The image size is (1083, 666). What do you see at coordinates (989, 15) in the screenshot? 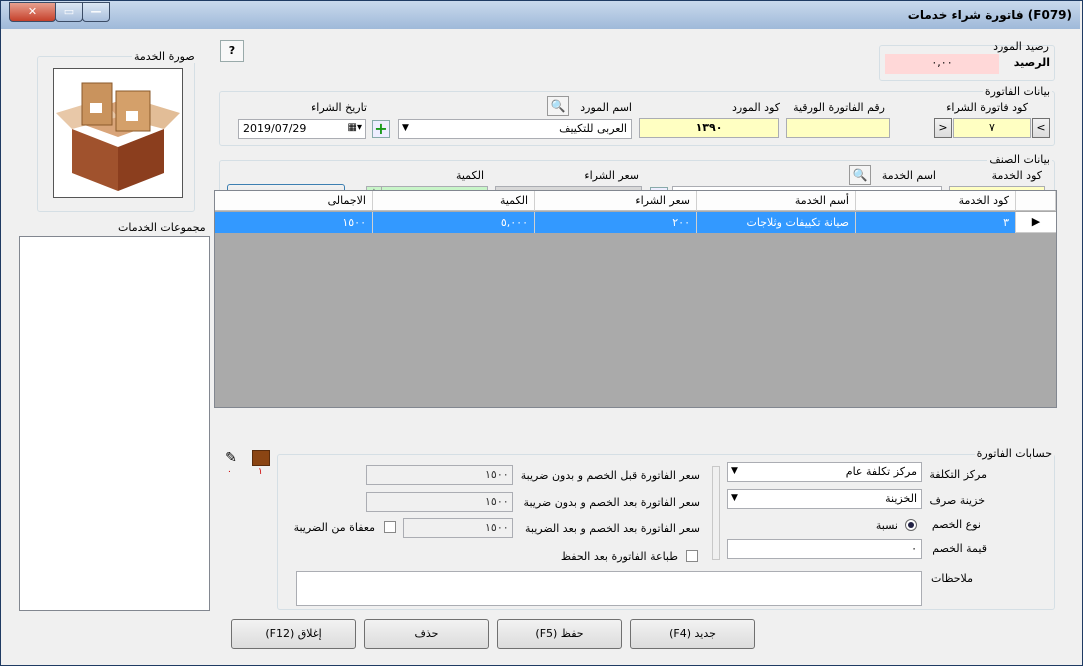
I see `window-title: (F079) فاتورة شراء خدمات` at bounding box center [989, 15].